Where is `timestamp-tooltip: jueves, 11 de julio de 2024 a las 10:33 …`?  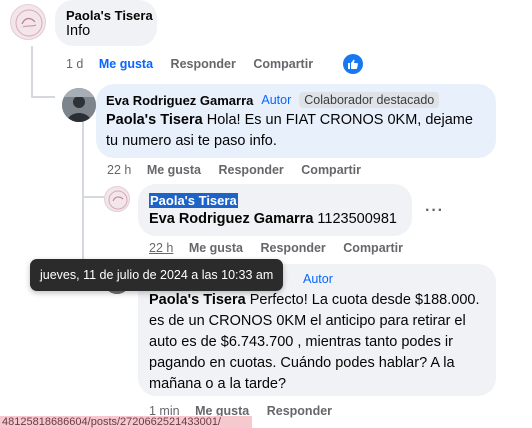
timestamp-tooltip: jueves, 11 de julio de 2024 a las 10:33 … is located at coordinates (157, 275).